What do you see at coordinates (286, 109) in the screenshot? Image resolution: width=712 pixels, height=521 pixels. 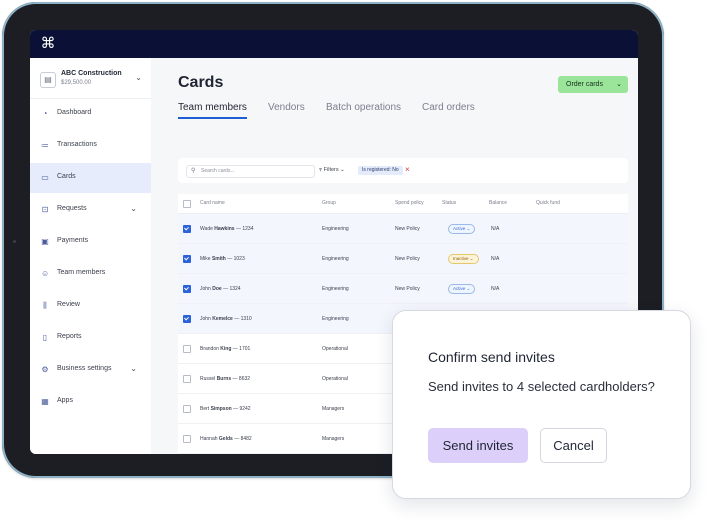 I see `tab-vendors: Vendors` at bounding box center [286, 109].